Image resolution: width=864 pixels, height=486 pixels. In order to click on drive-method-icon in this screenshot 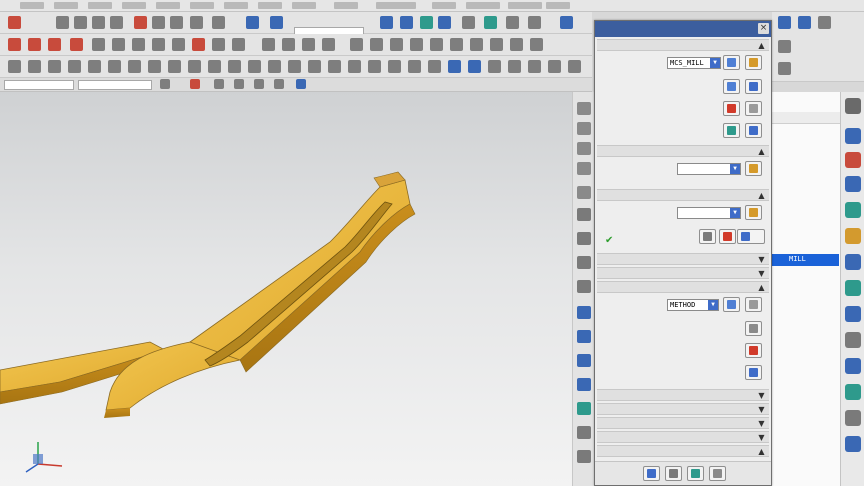, I will do `click(753, 168)`.